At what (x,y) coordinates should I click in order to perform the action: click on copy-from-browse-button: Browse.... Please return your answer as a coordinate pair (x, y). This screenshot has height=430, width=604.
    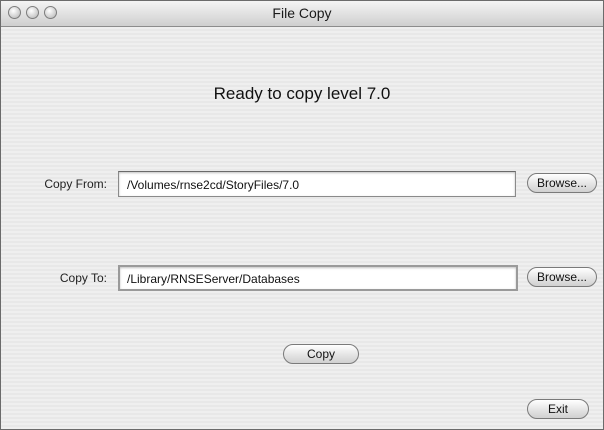
    Looking at the image, I should click on (562, 183).